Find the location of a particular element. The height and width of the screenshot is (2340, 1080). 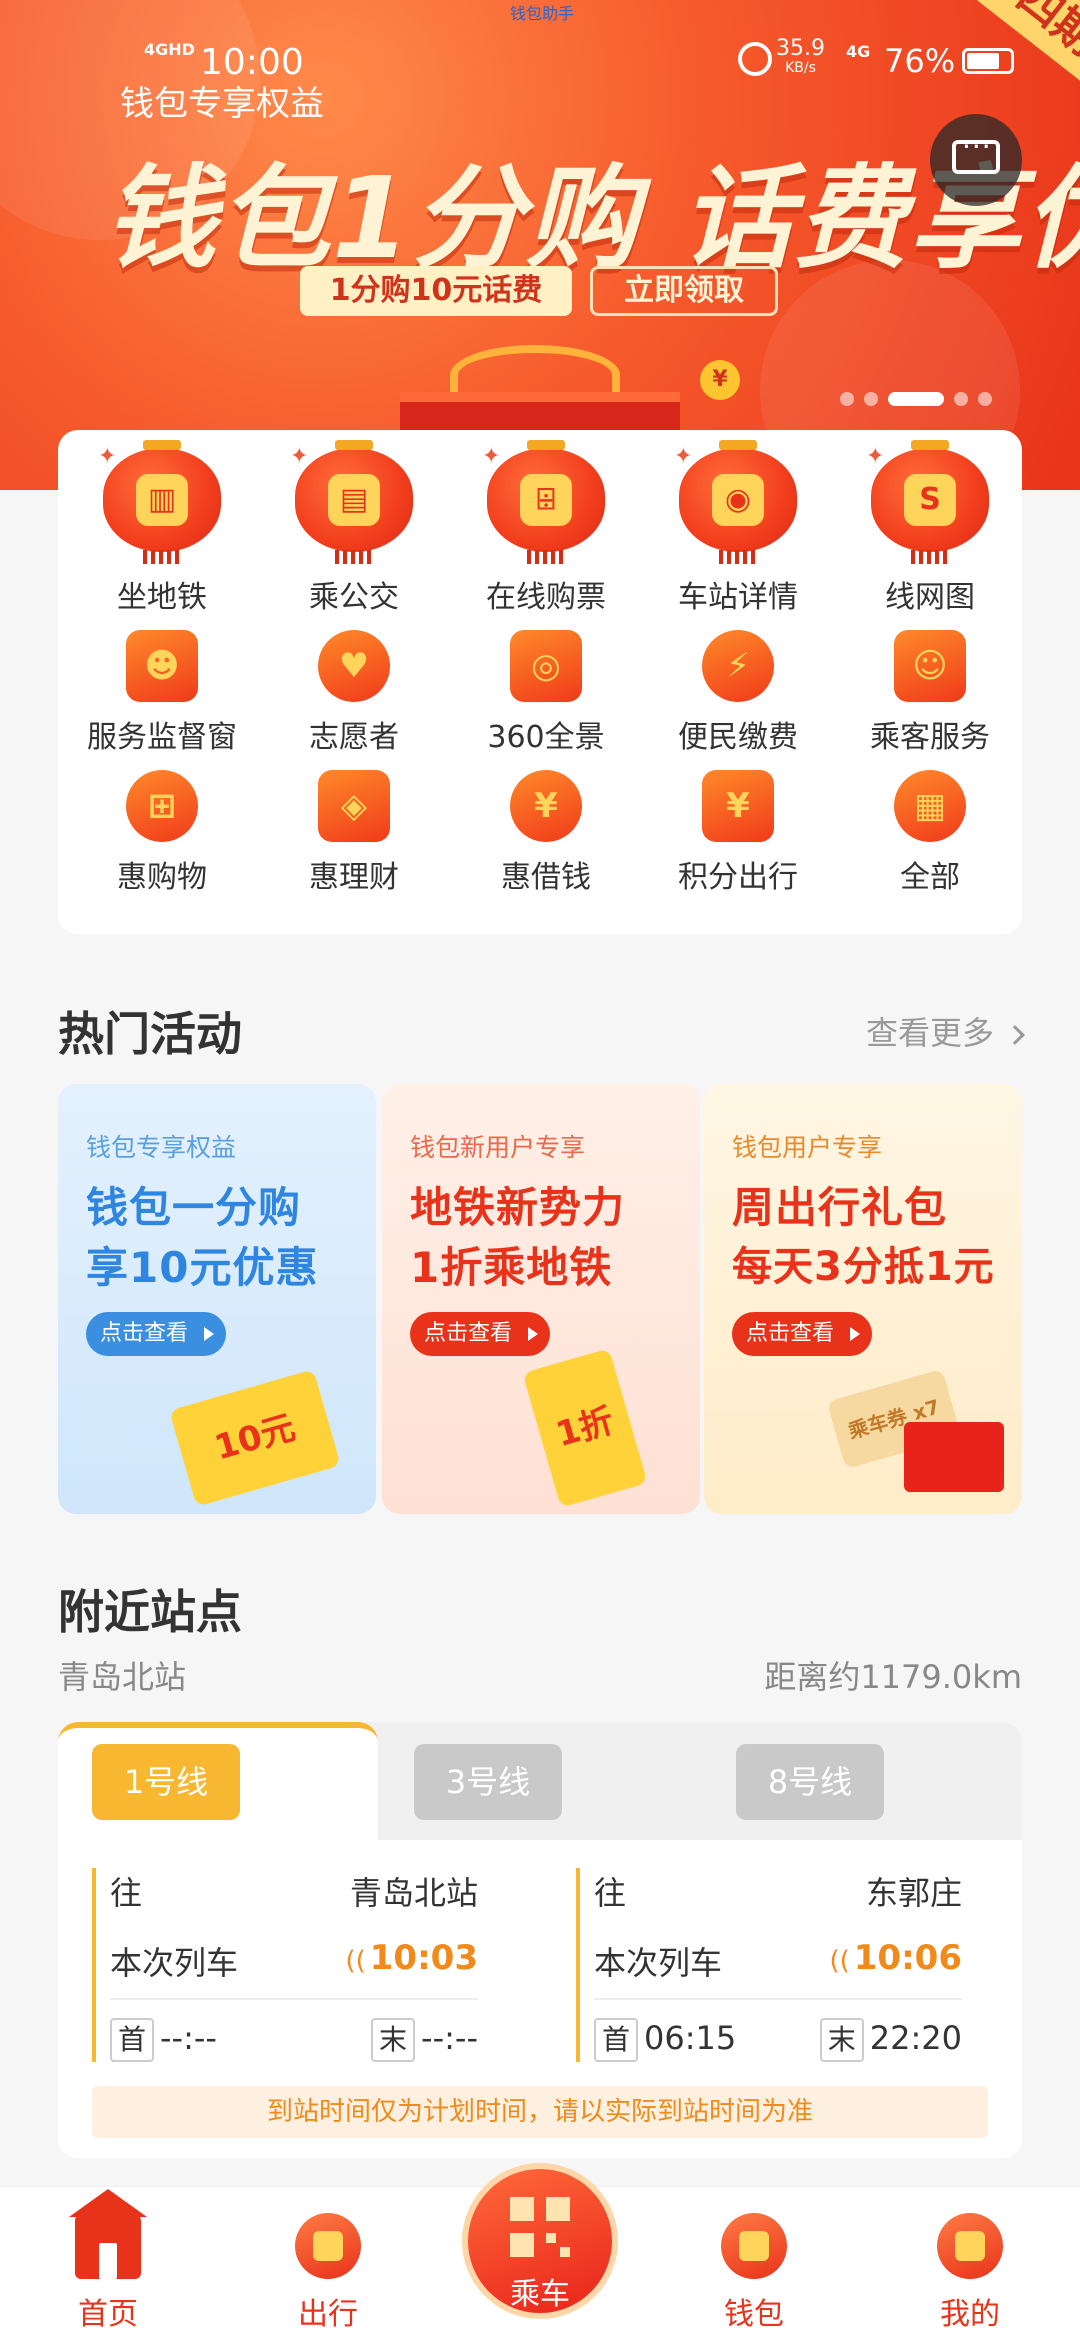

service-item: ☺ 乘客服务 is located at coordinates (930, 693).